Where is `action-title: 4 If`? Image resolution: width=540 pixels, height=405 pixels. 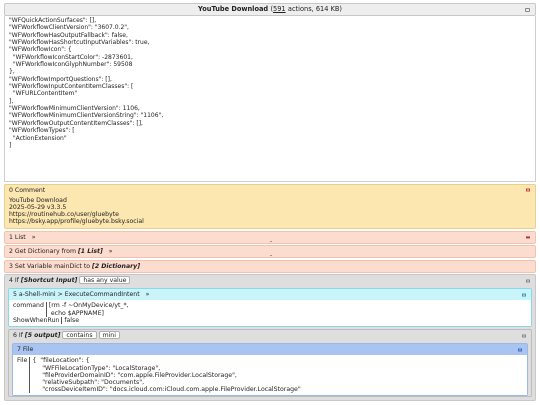 action-title: 4 If is located at coordinates (14, 281).